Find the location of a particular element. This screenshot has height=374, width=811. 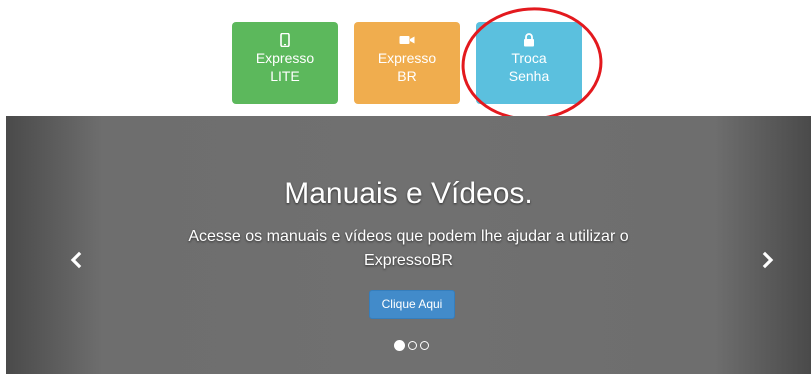

expresso-lite-label: Expresso LITE is located at coordinates (285, 67).